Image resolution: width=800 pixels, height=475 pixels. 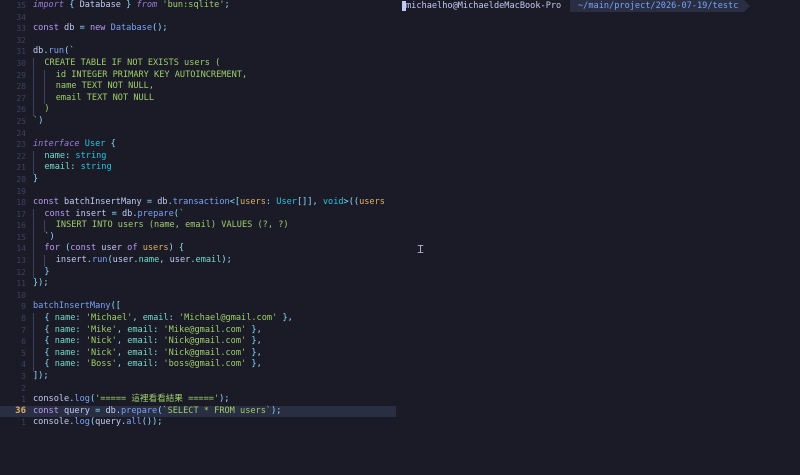 I want to click on code-token: },, so click(x=254, y=364).